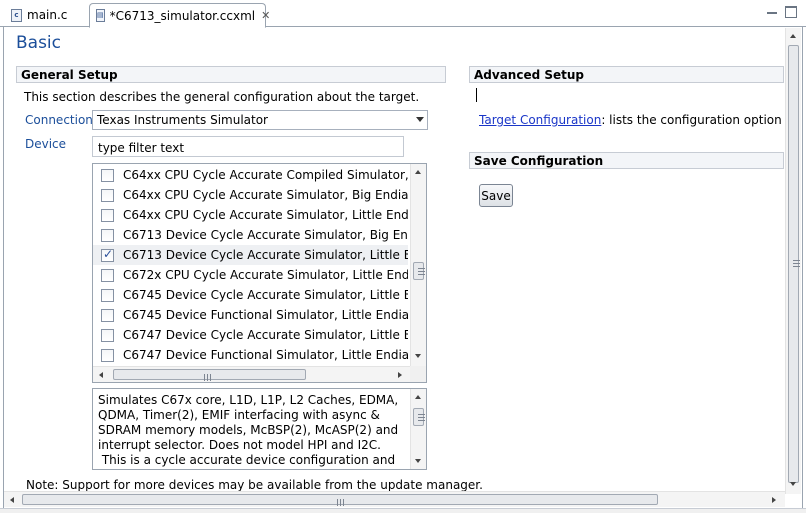  Describe the element at coordinates (107, 254) in the screenshot. I see `device-checkbox-checked` at that location.